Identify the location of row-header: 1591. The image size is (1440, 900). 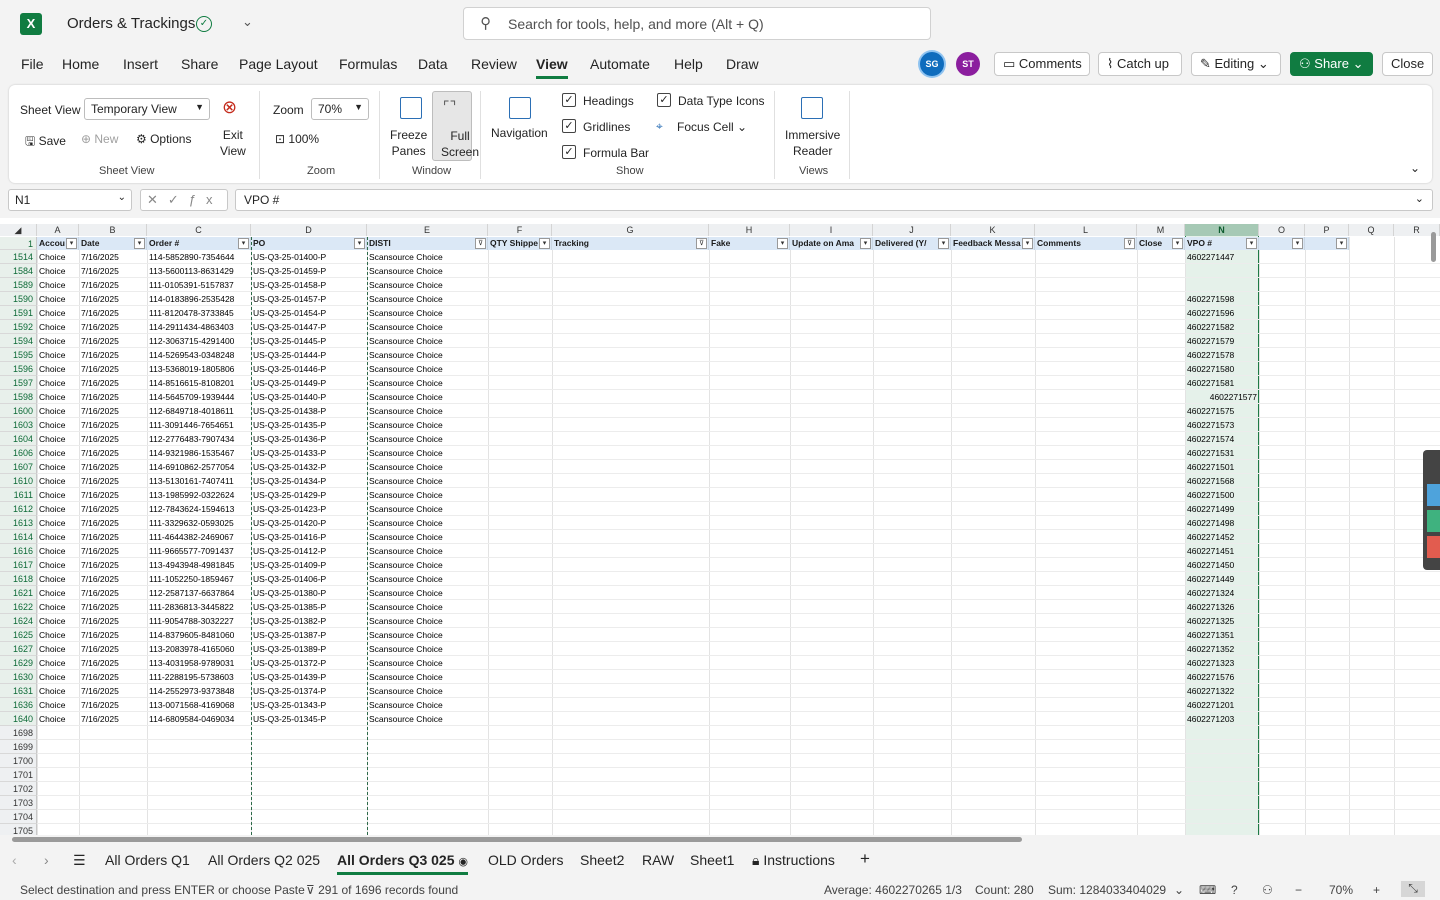
(18, 313).